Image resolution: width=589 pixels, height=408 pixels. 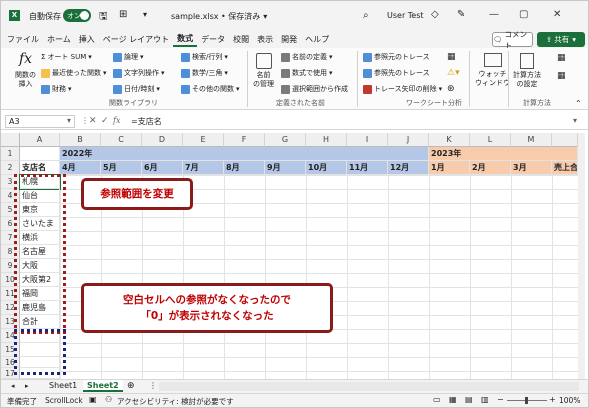 I want to click on use-in-formula-button: 数式で使用 ▾, so click(x=307, y=73).